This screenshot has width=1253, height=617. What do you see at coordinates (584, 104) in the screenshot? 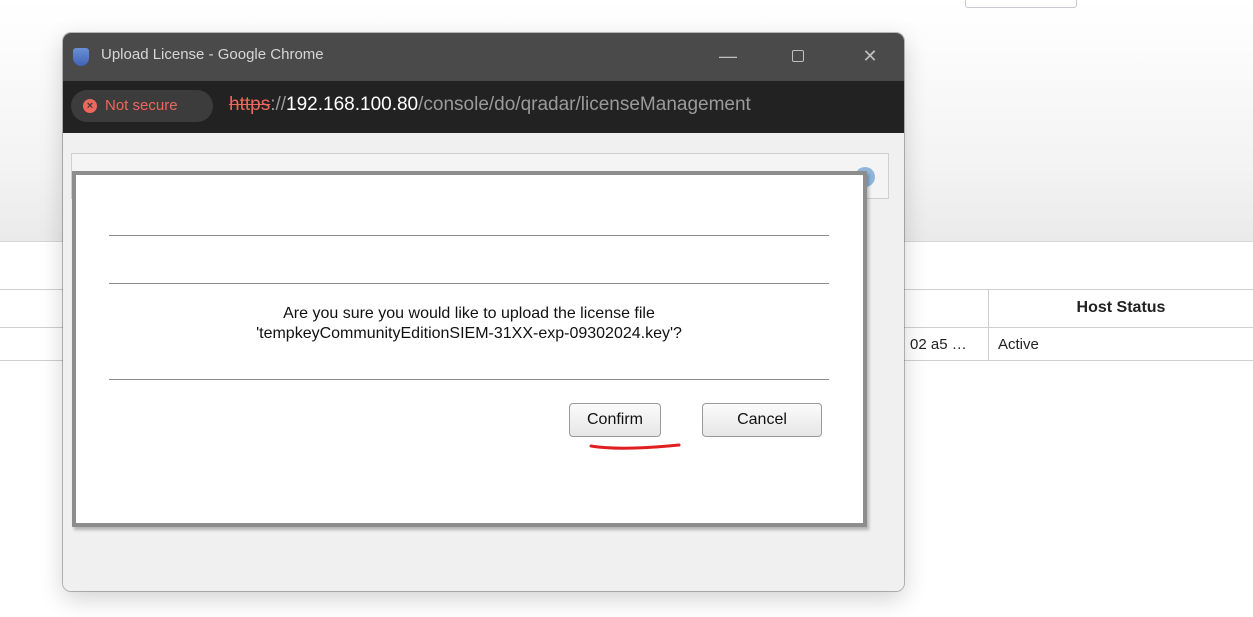
I see `url-path: /console/do/qradar/licenseManagement` at bounding box center [584, 104].